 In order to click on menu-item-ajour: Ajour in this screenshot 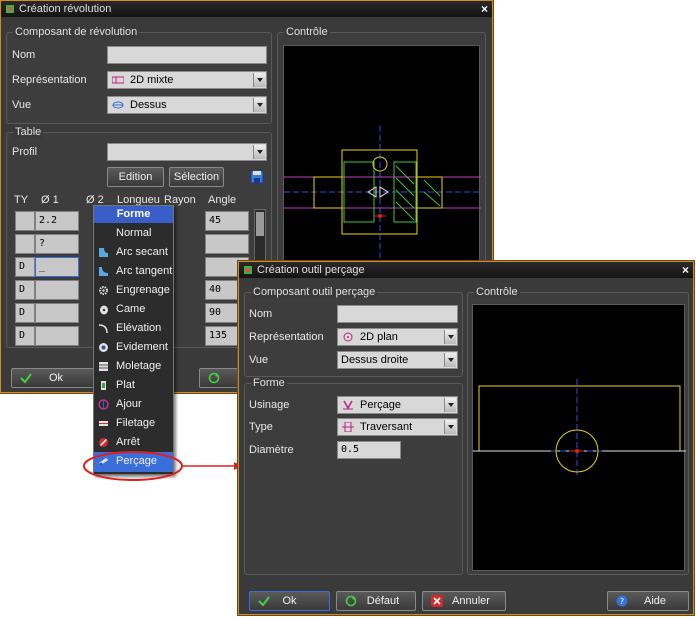, I will do `click(133, 404)`.